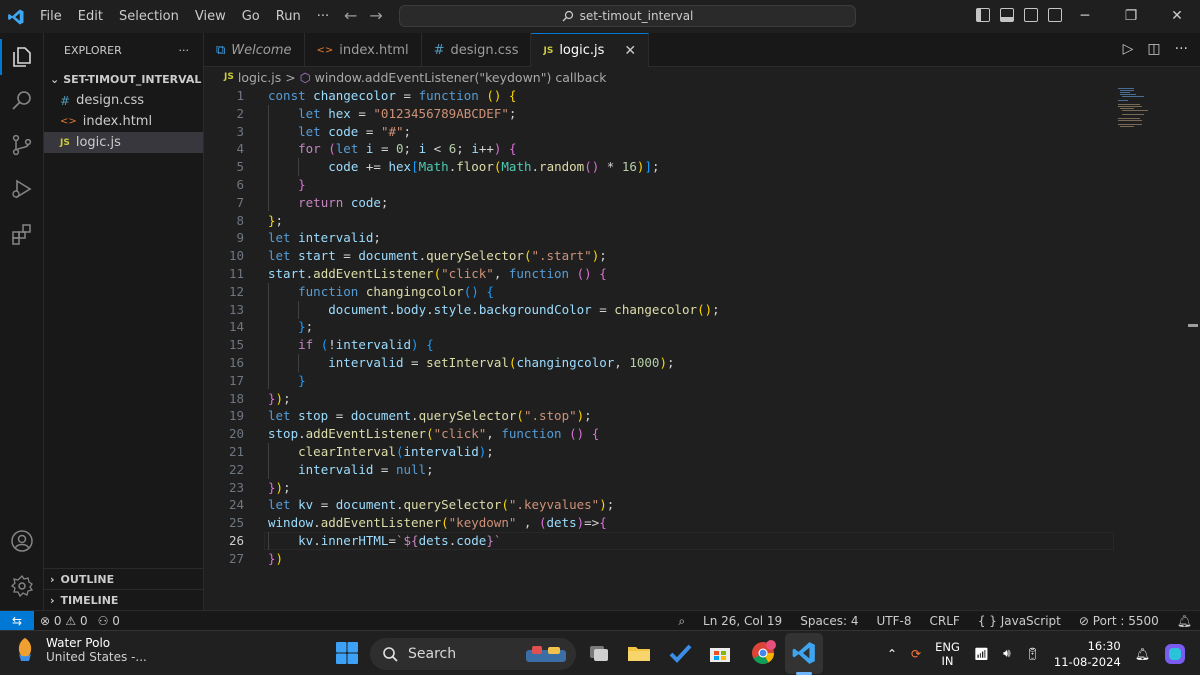 The image size is (1200, 675). Describe the element at coordinates (916, 654) in the screenshot. I see `sync-app-icon: ⟳` at that location.